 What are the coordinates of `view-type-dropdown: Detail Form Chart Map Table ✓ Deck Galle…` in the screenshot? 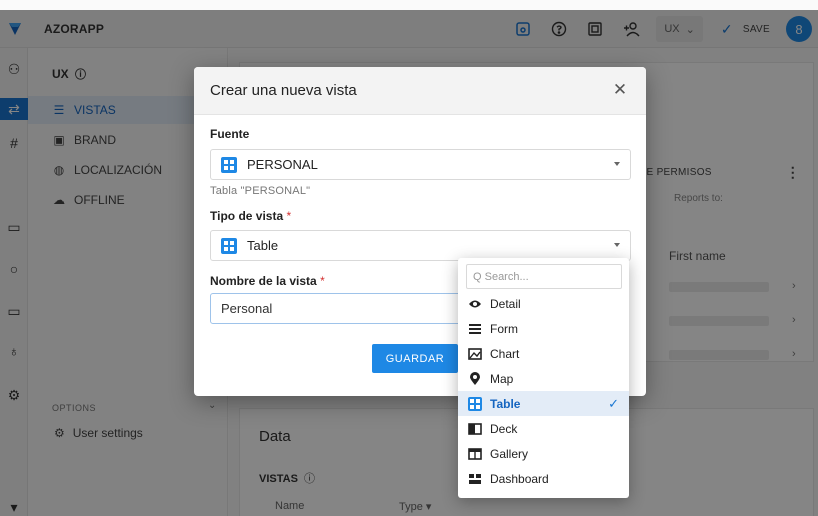 It's located at (543, 378).